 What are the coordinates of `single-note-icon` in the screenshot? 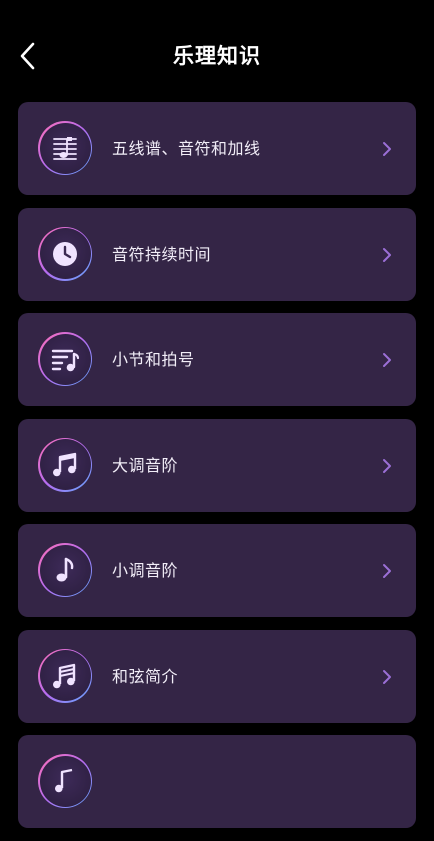 It's located at (65, 569).